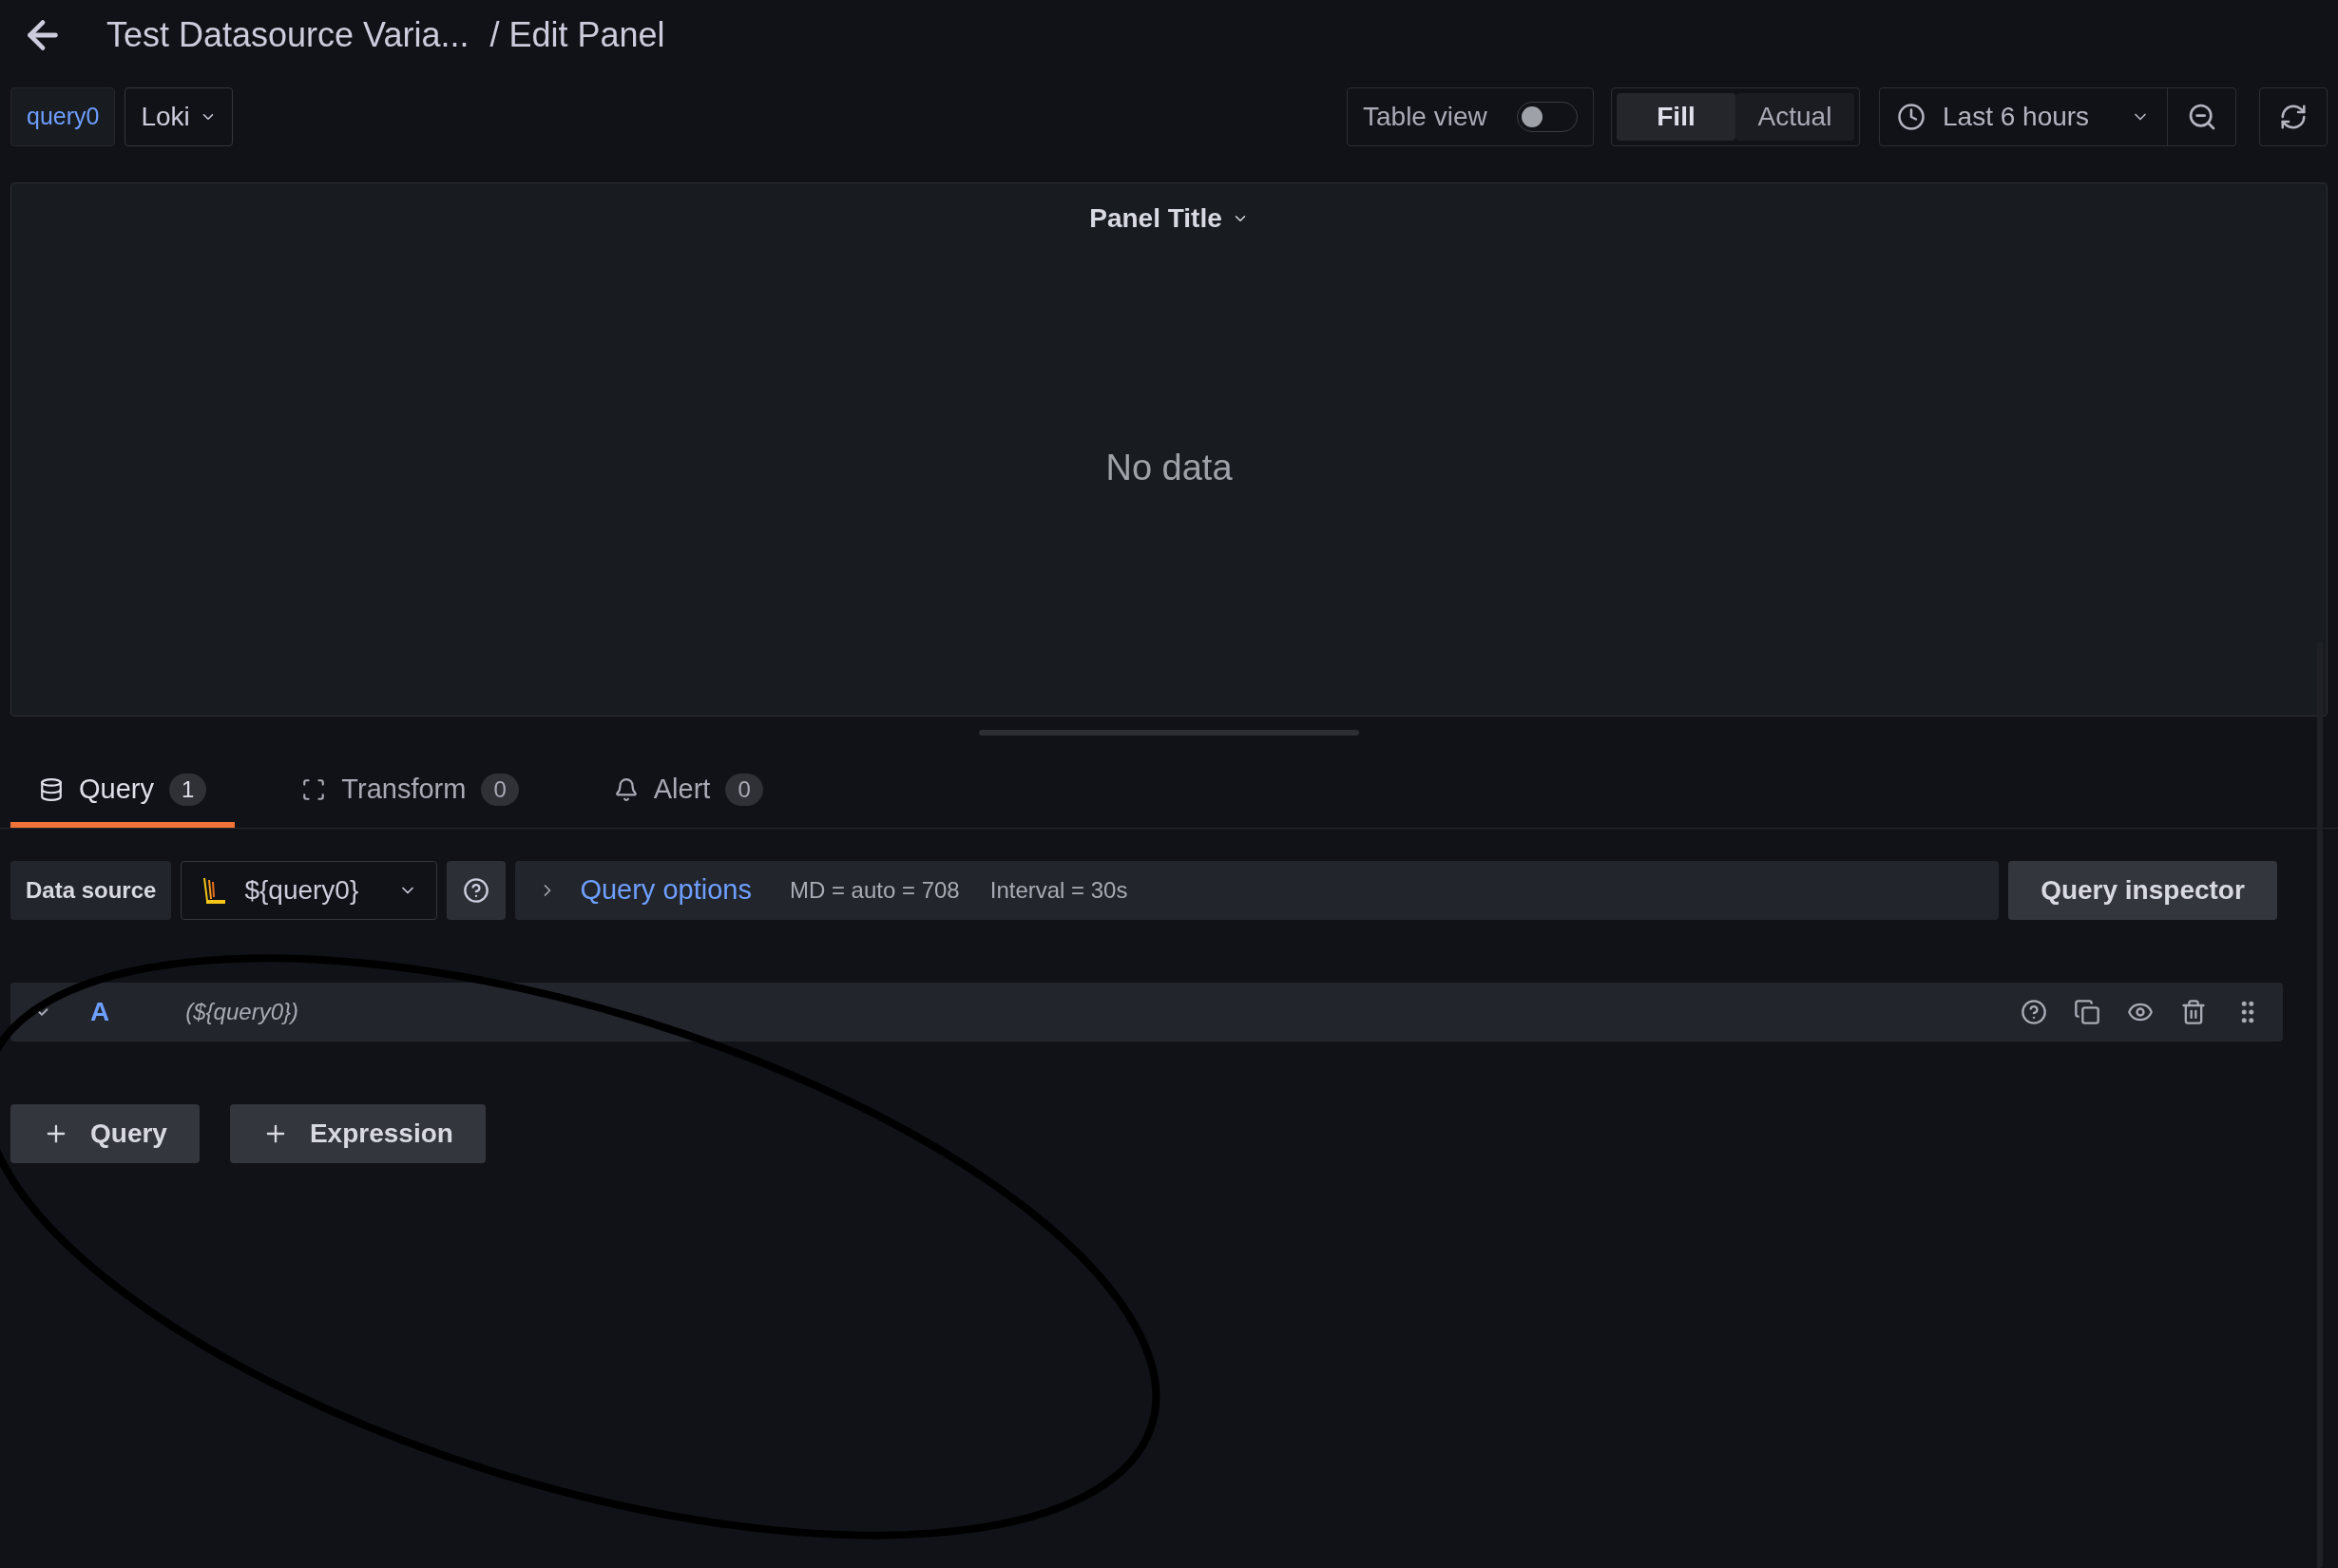 The image size is (2338, 1568). What do you see at coordinates (100, 1012) in the screenshot?
I see `ref-id-label: A` at bounding box center [100, 1012].